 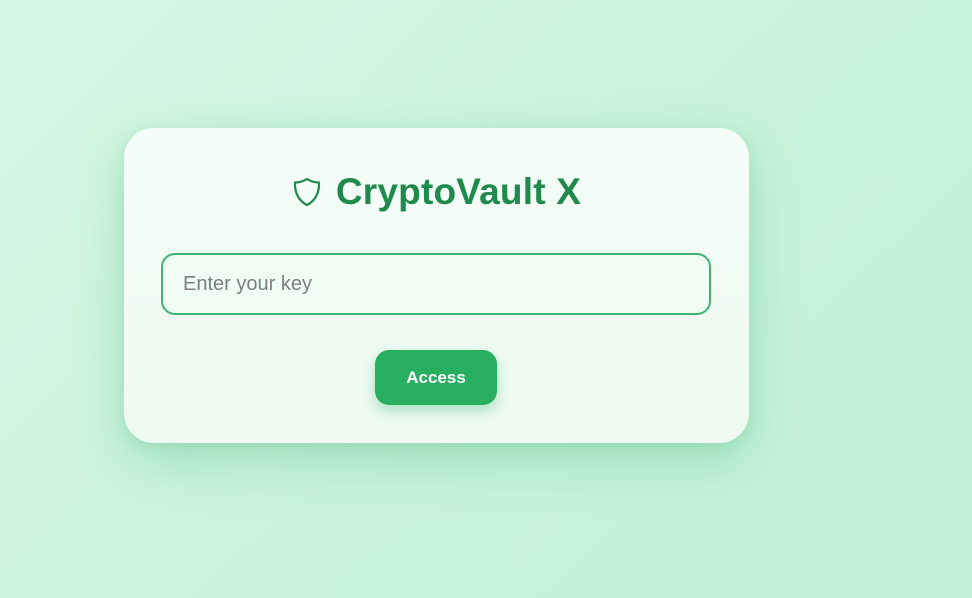 I want to click on title-row: CryptoVault X, so click(x=436, y=192).